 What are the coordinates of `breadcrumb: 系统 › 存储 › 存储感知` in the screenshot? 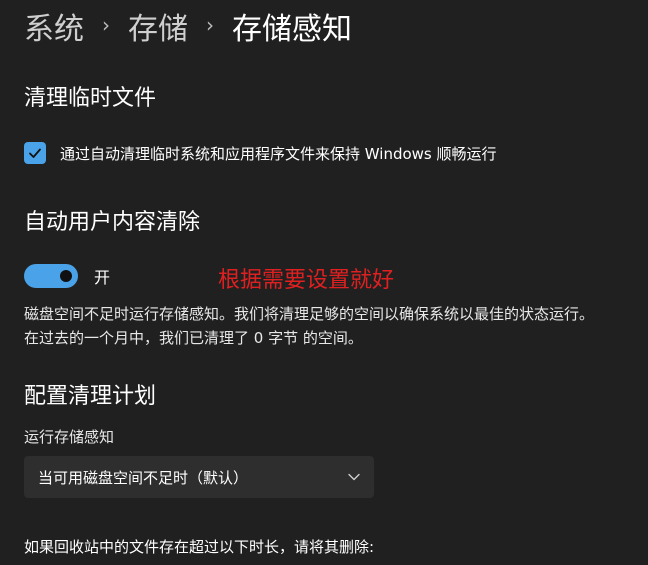 It's located at (188, 26).